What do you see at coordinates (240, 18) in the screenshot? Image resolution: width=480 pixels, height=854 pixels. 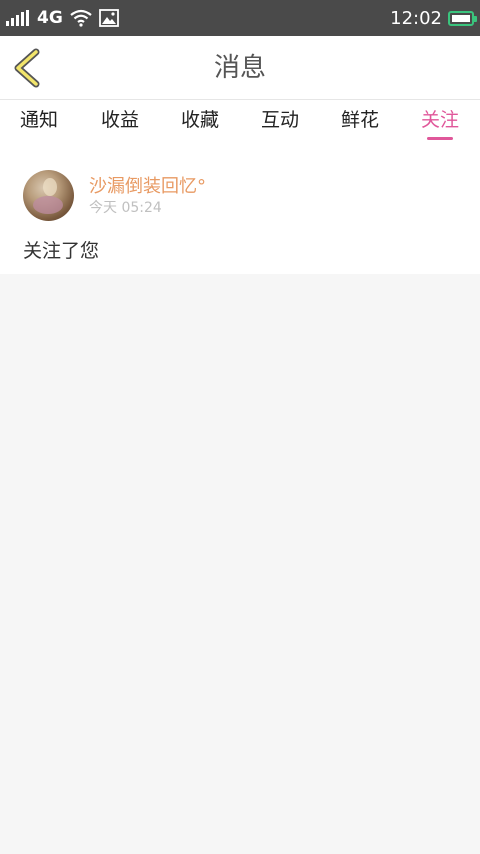 I see `status-bar: 4G 12:02` at bounding box center [240, 18].